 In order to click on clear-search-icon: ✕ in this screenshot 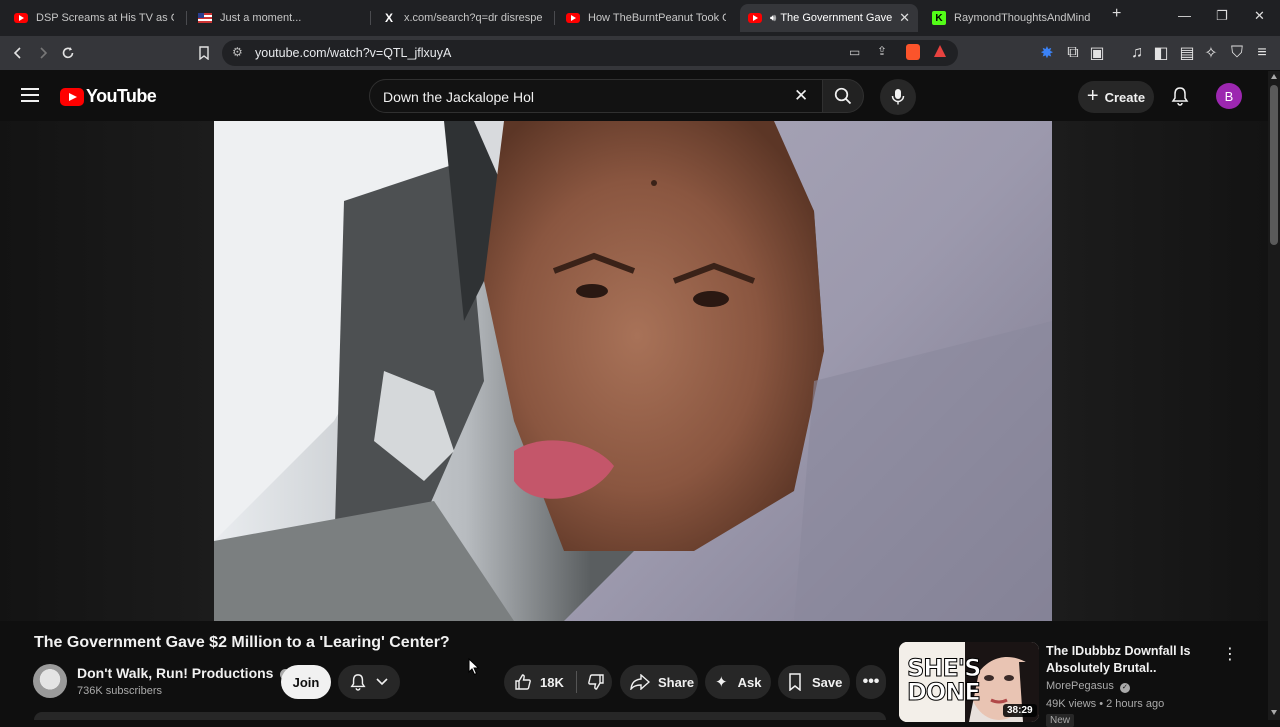, I will do `click(801, 96)`.